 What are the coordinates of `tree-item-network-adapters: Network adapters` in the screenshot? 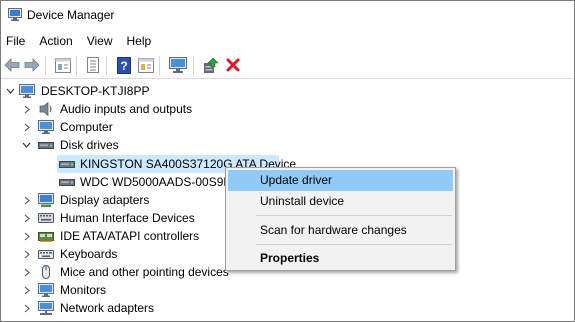 It's located at (287, 308).